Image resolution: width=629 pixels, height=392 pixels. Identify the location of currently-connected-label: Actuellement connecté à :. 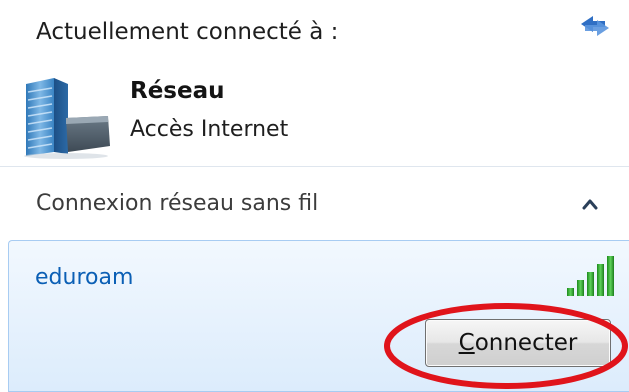
(187, 32).